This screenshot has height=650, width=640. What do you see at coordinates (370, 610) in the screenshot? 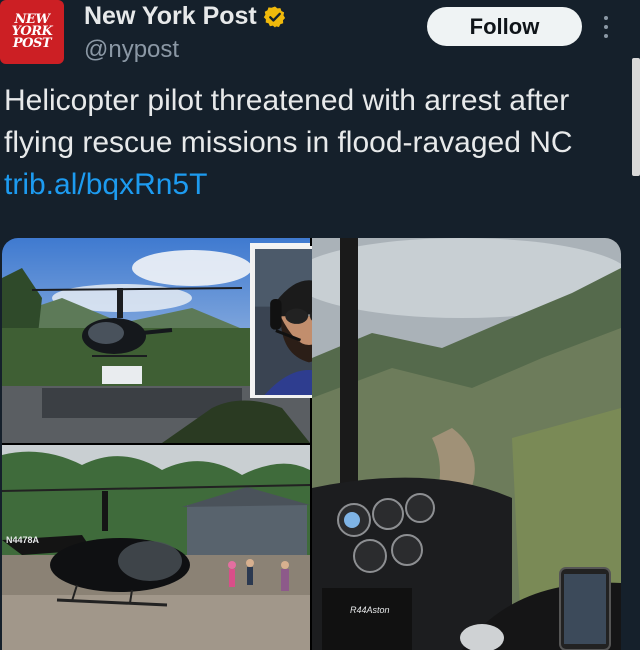
I see `cockpit-panel-label: R44Aston` at bounding box center [370, 610].